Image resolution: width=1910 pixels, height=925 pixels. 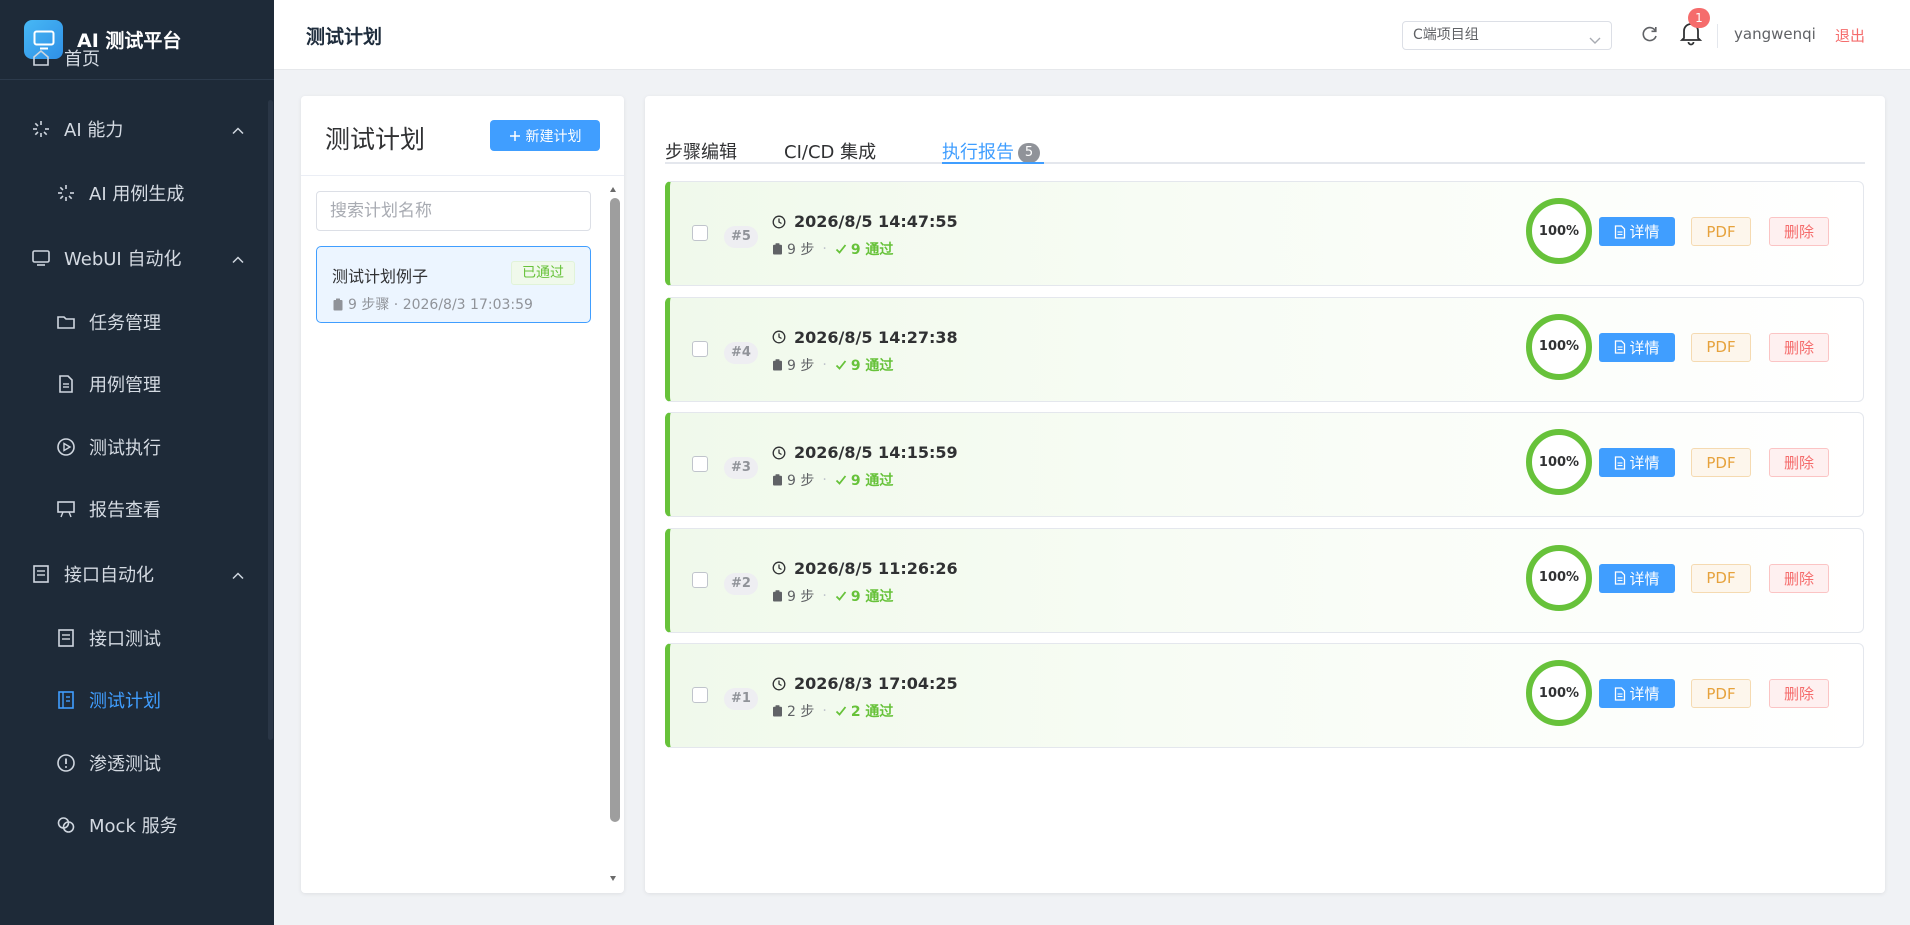 I want to click on report-time-text: 2026/8/5 14:15:59, so click(x=876, y=453).